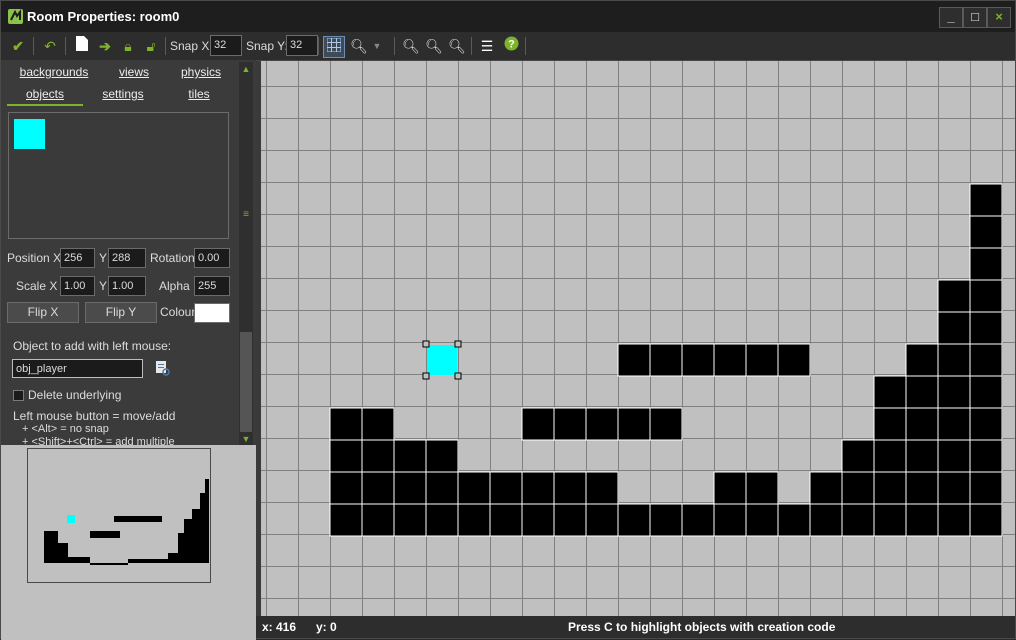 This screenshot has height=640, width=1016. Describe the element at coordinates (212, 258) in the screenshot. I see `rotation-field: 0.00` at that location.